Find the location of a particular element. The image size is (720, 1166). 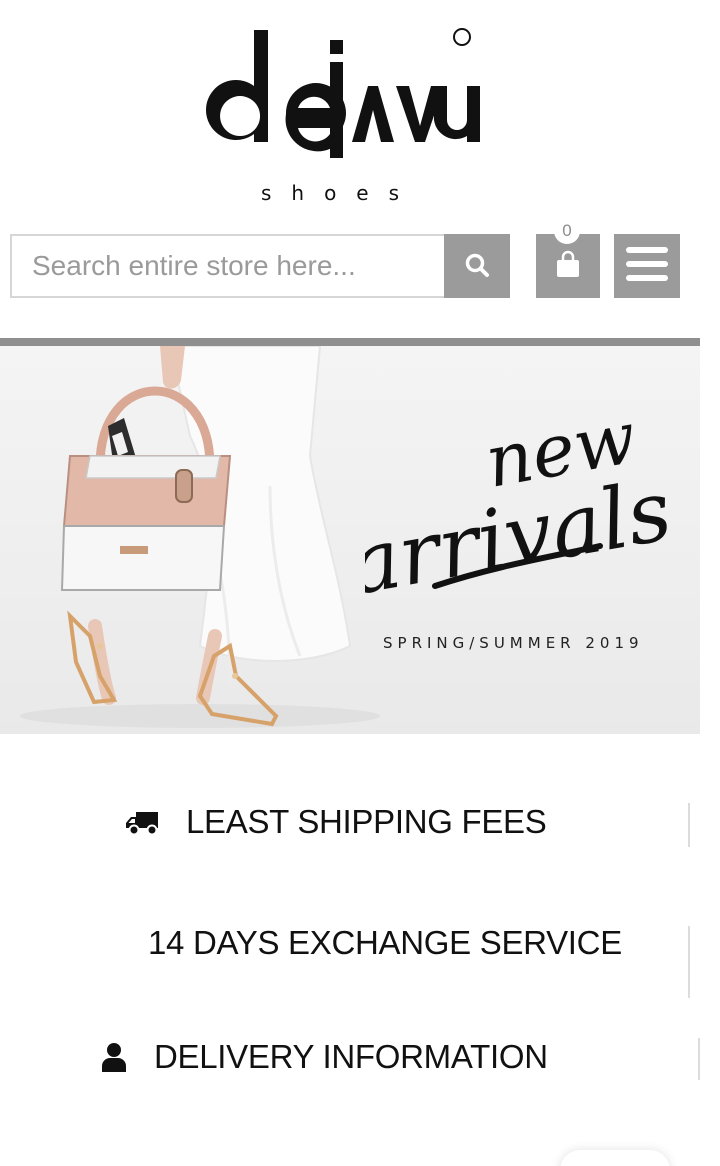

search-icon is located at coordinates (477, 266).